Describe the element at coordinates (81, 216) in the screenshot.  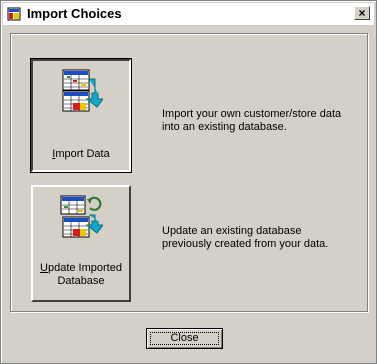
I see `table-refresh-icon` at that location.